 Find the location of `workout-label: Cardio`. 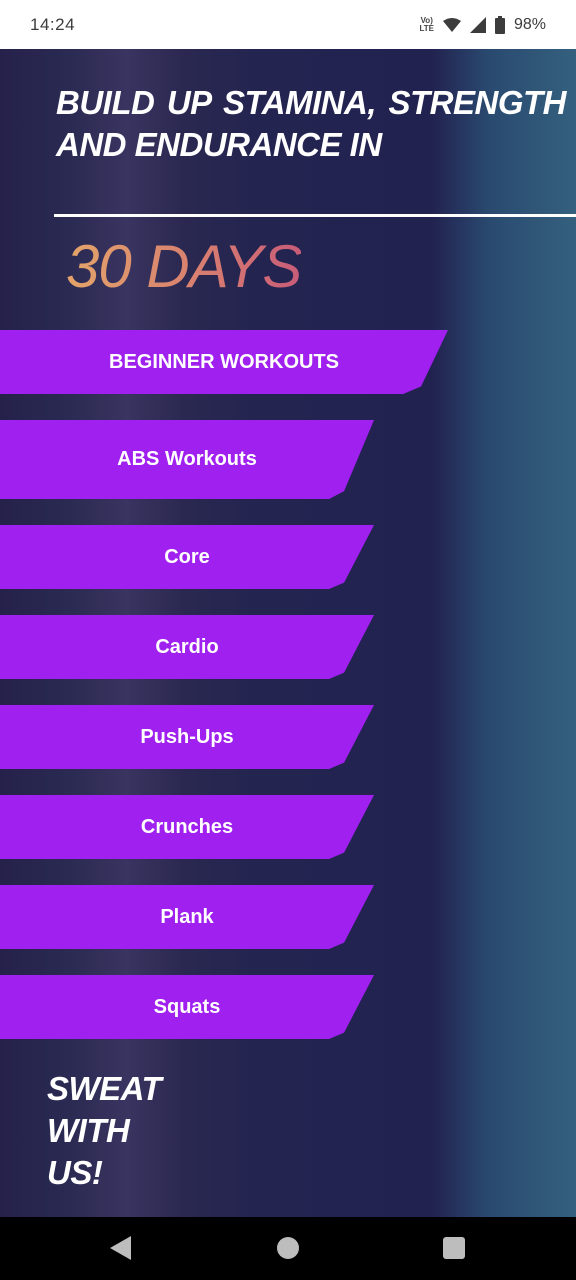

workout-label: Cardio is located at coordinates (187, 646).